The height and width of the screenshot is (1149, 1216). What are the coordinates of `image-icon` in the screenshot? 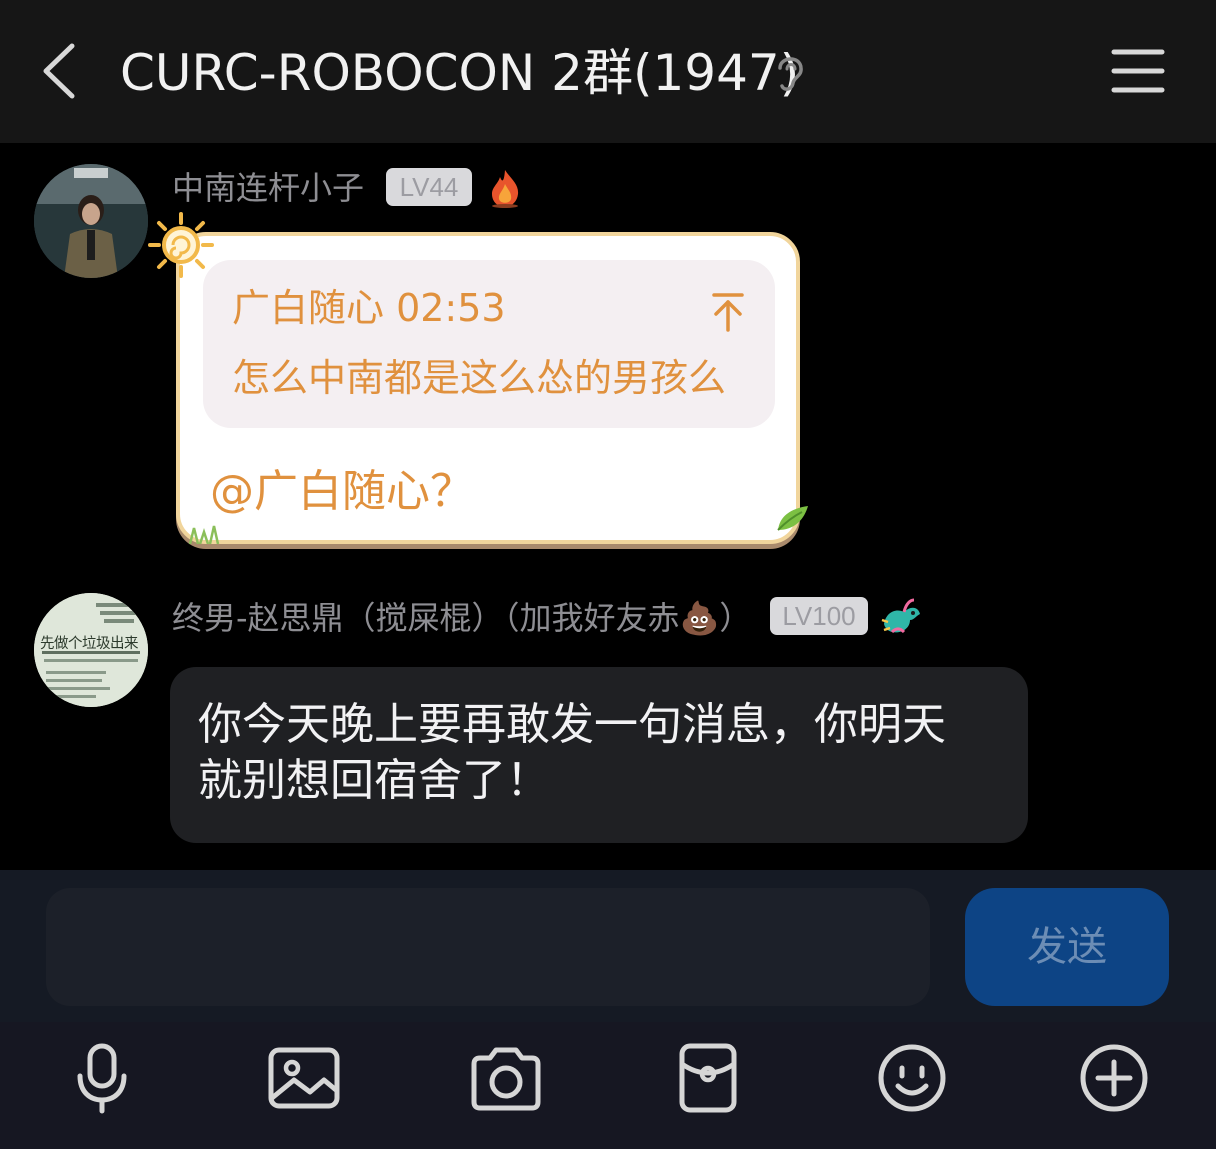 It's located at (304, 1078).